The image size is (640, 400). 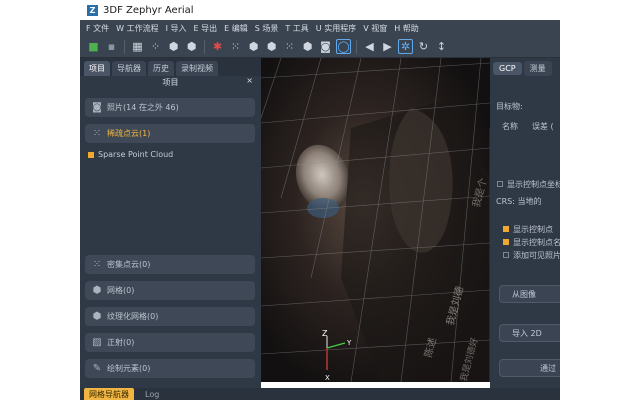 What do you see at coordinates (97, 368) in the screenshot?
I see `drawing-icon: ✎` at bounding box center [97, 368].